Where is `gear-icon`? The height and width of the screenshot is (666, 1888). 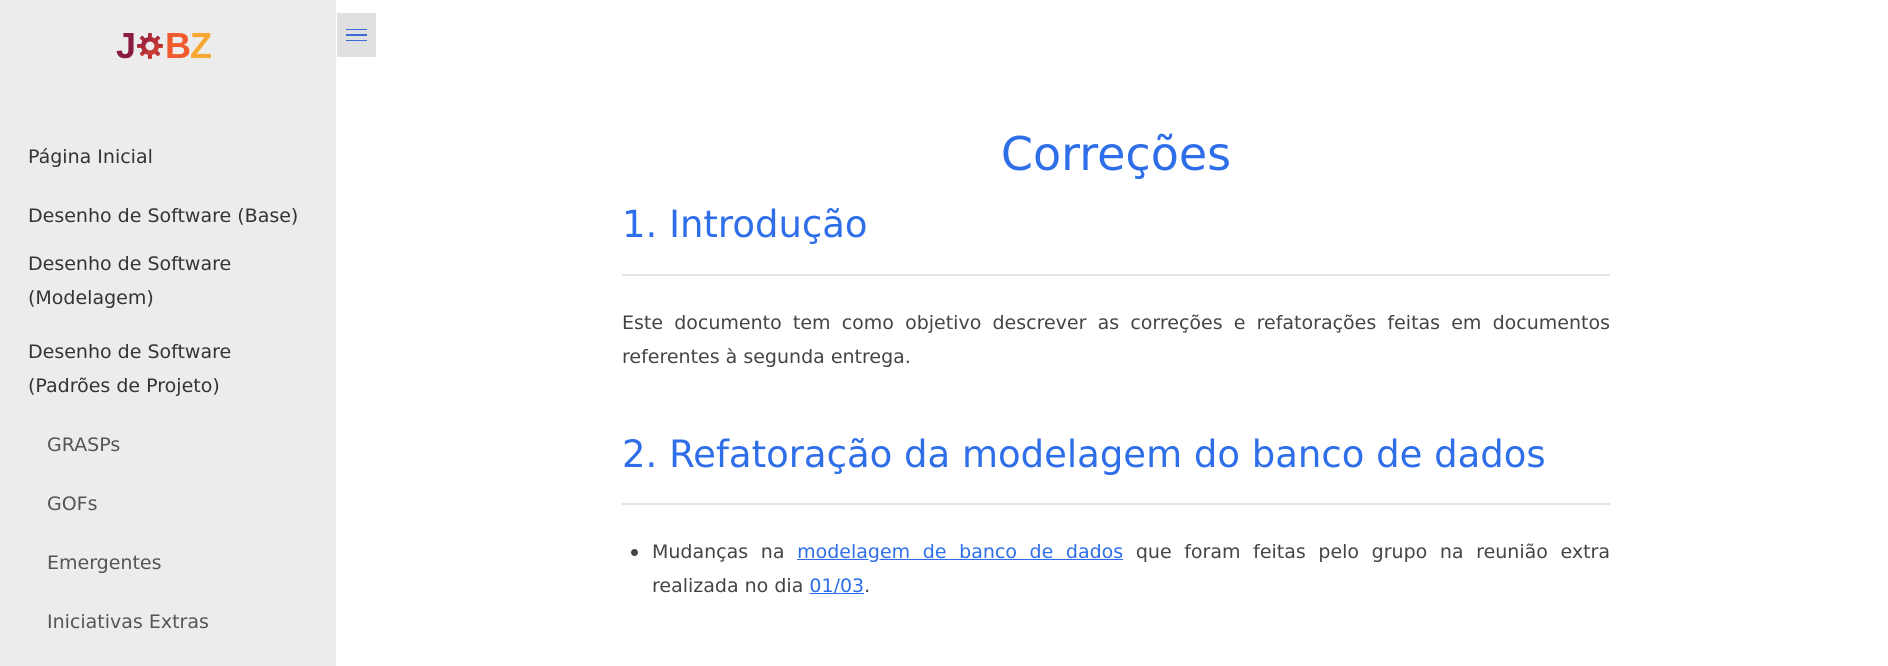
gear-icon is located at coordinates (150, 46).